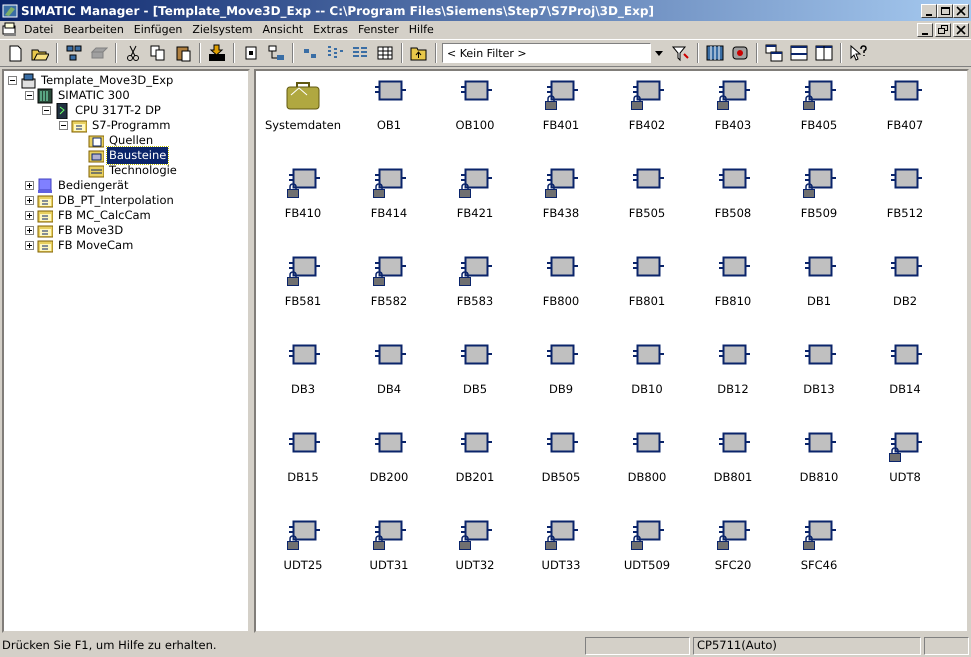 This screenshot has height=657, width=971. What do you see at coordinates (158, 53) in the screenshot?
I see `copy-icon` at bounding box center [158, 53].